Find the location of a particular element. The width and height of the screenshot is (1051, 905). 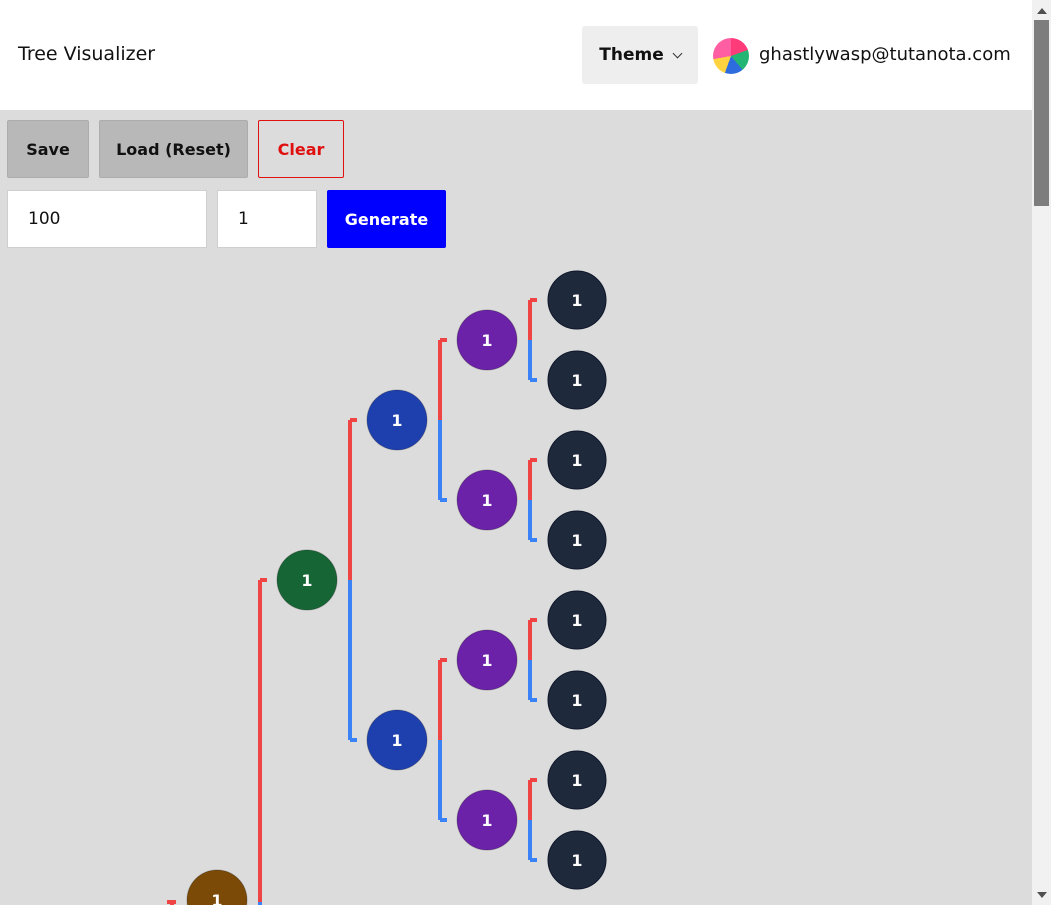

user-email: ghastlywasp@tutanota.com is located at coordinates (885, 54).